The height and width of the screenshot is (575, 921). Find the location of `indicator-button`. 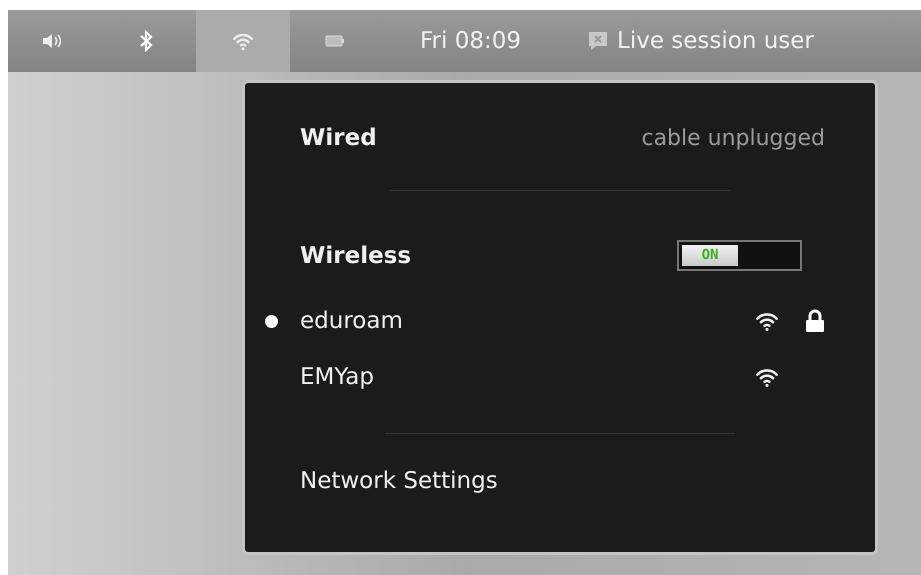

indicator-button is located at coordinates (243, 41).